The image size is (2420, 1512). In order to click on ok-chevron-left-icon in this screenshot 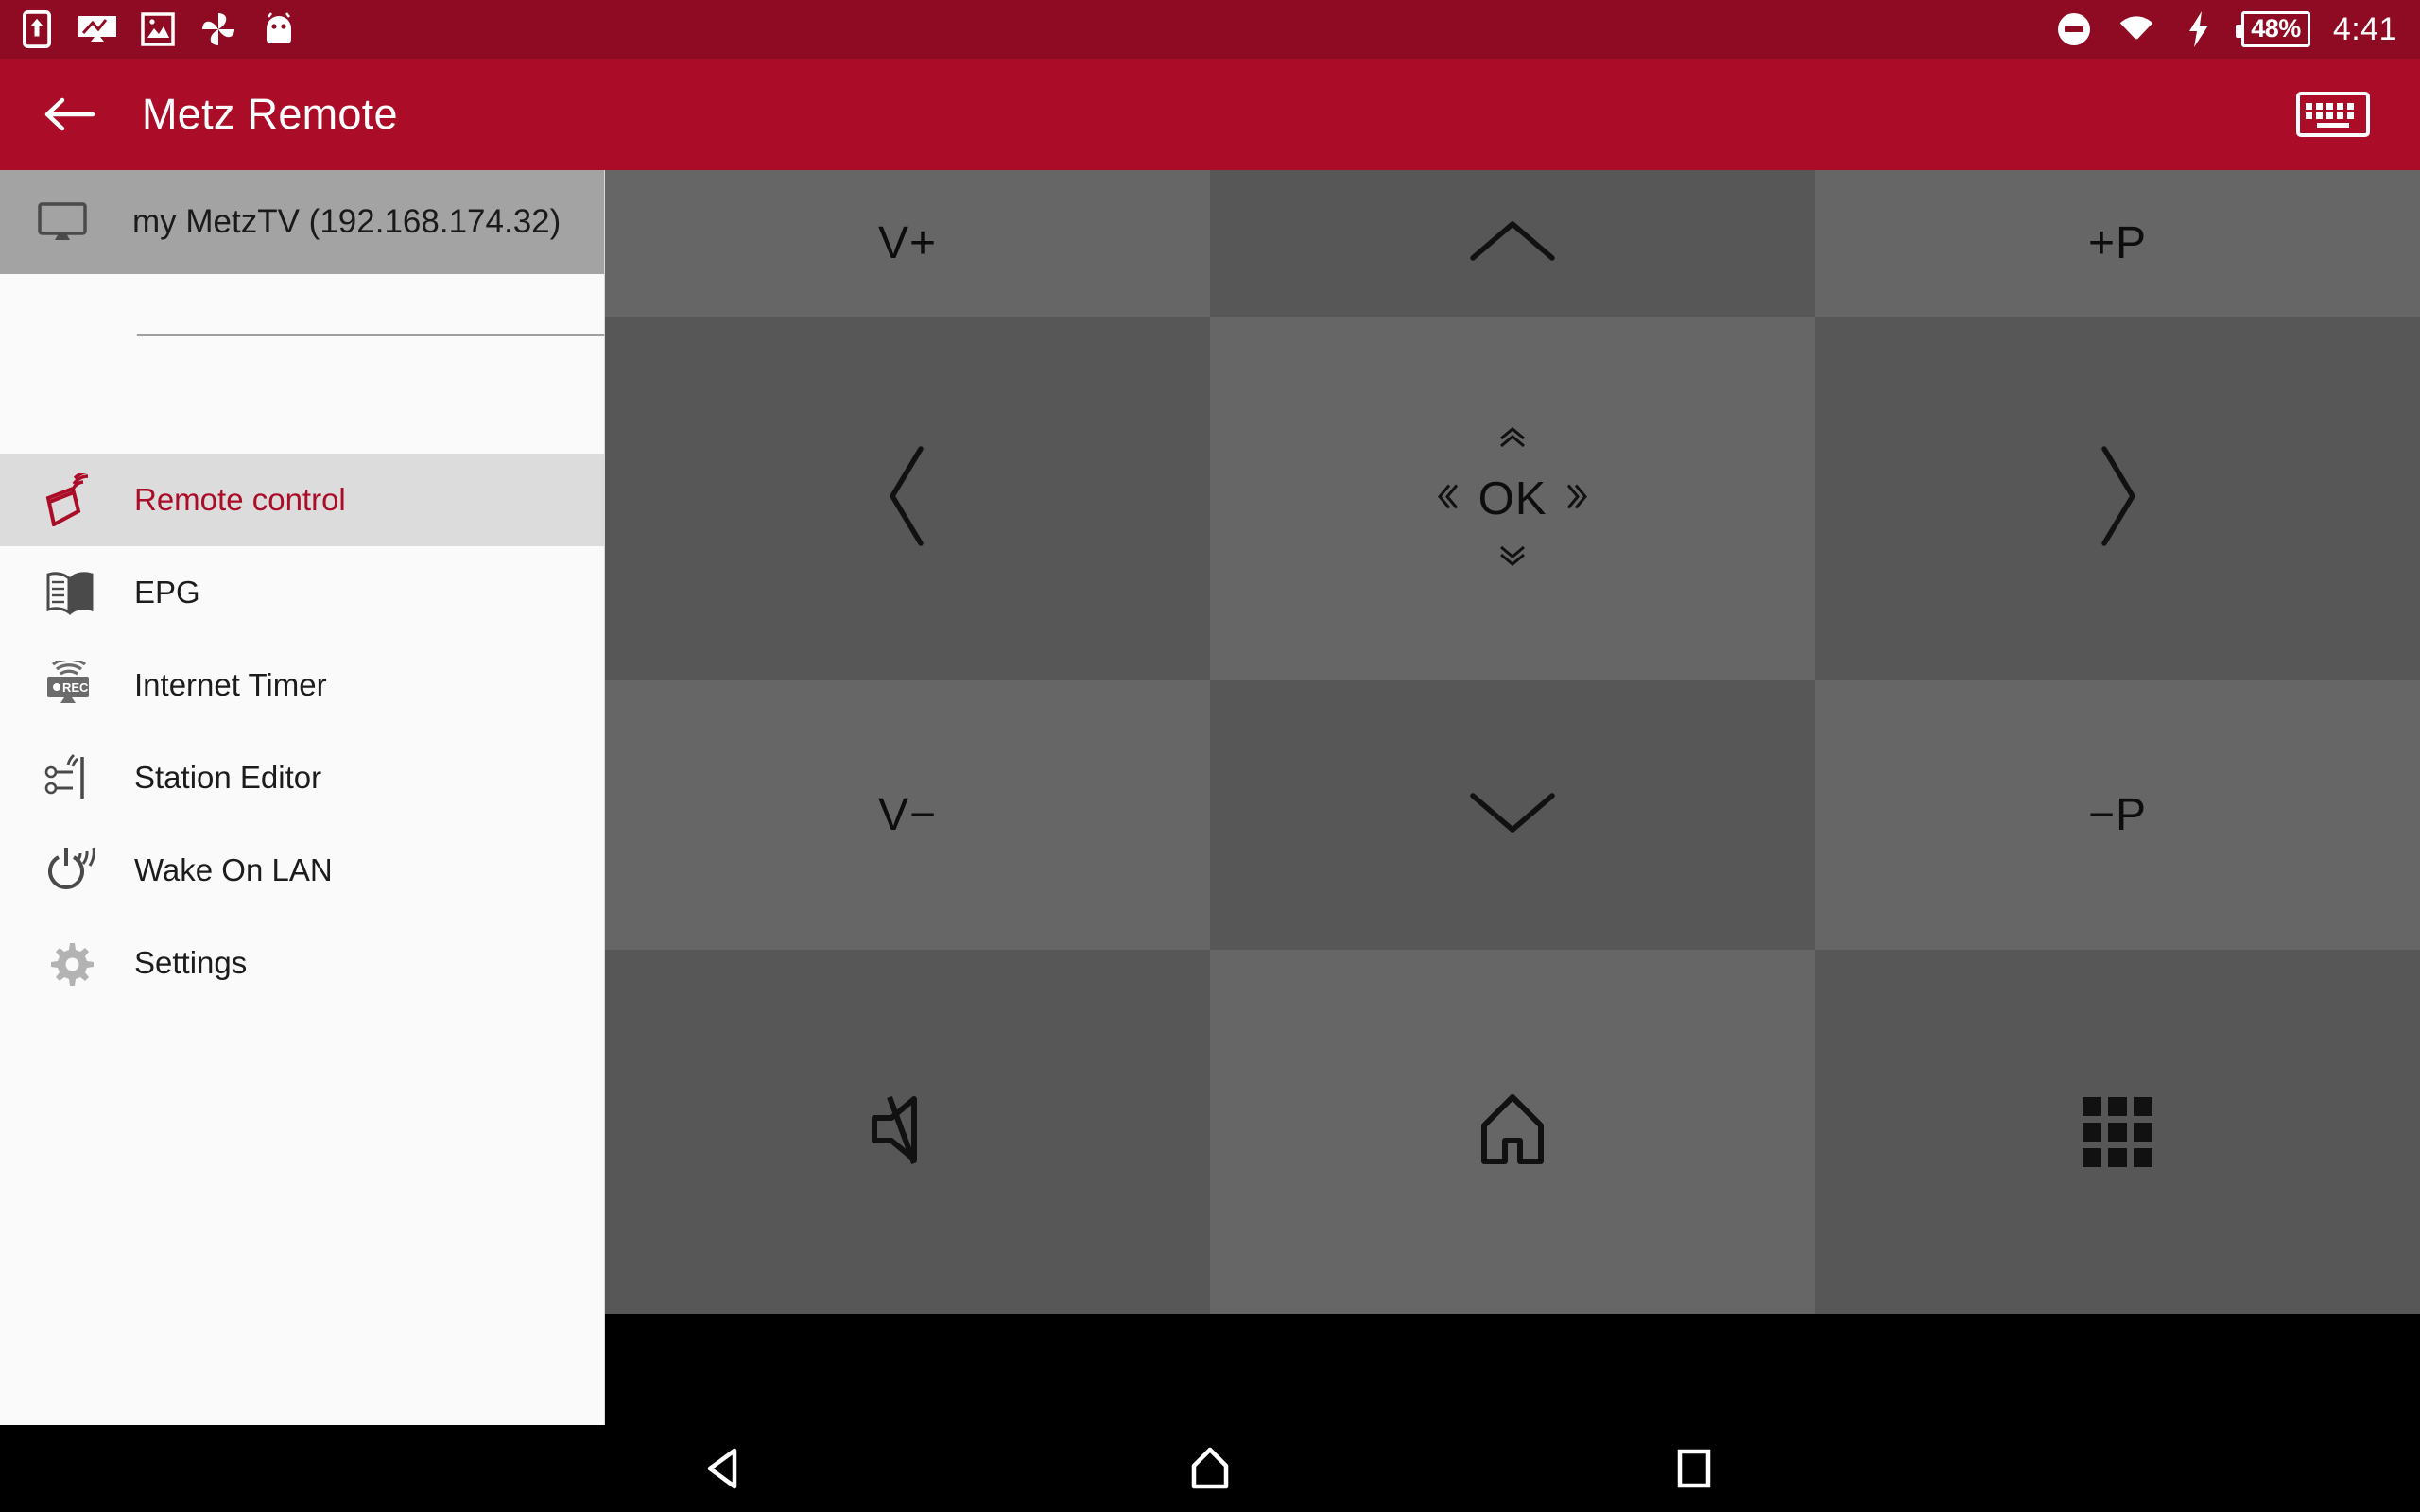, I will do `click(1447, 498)`.